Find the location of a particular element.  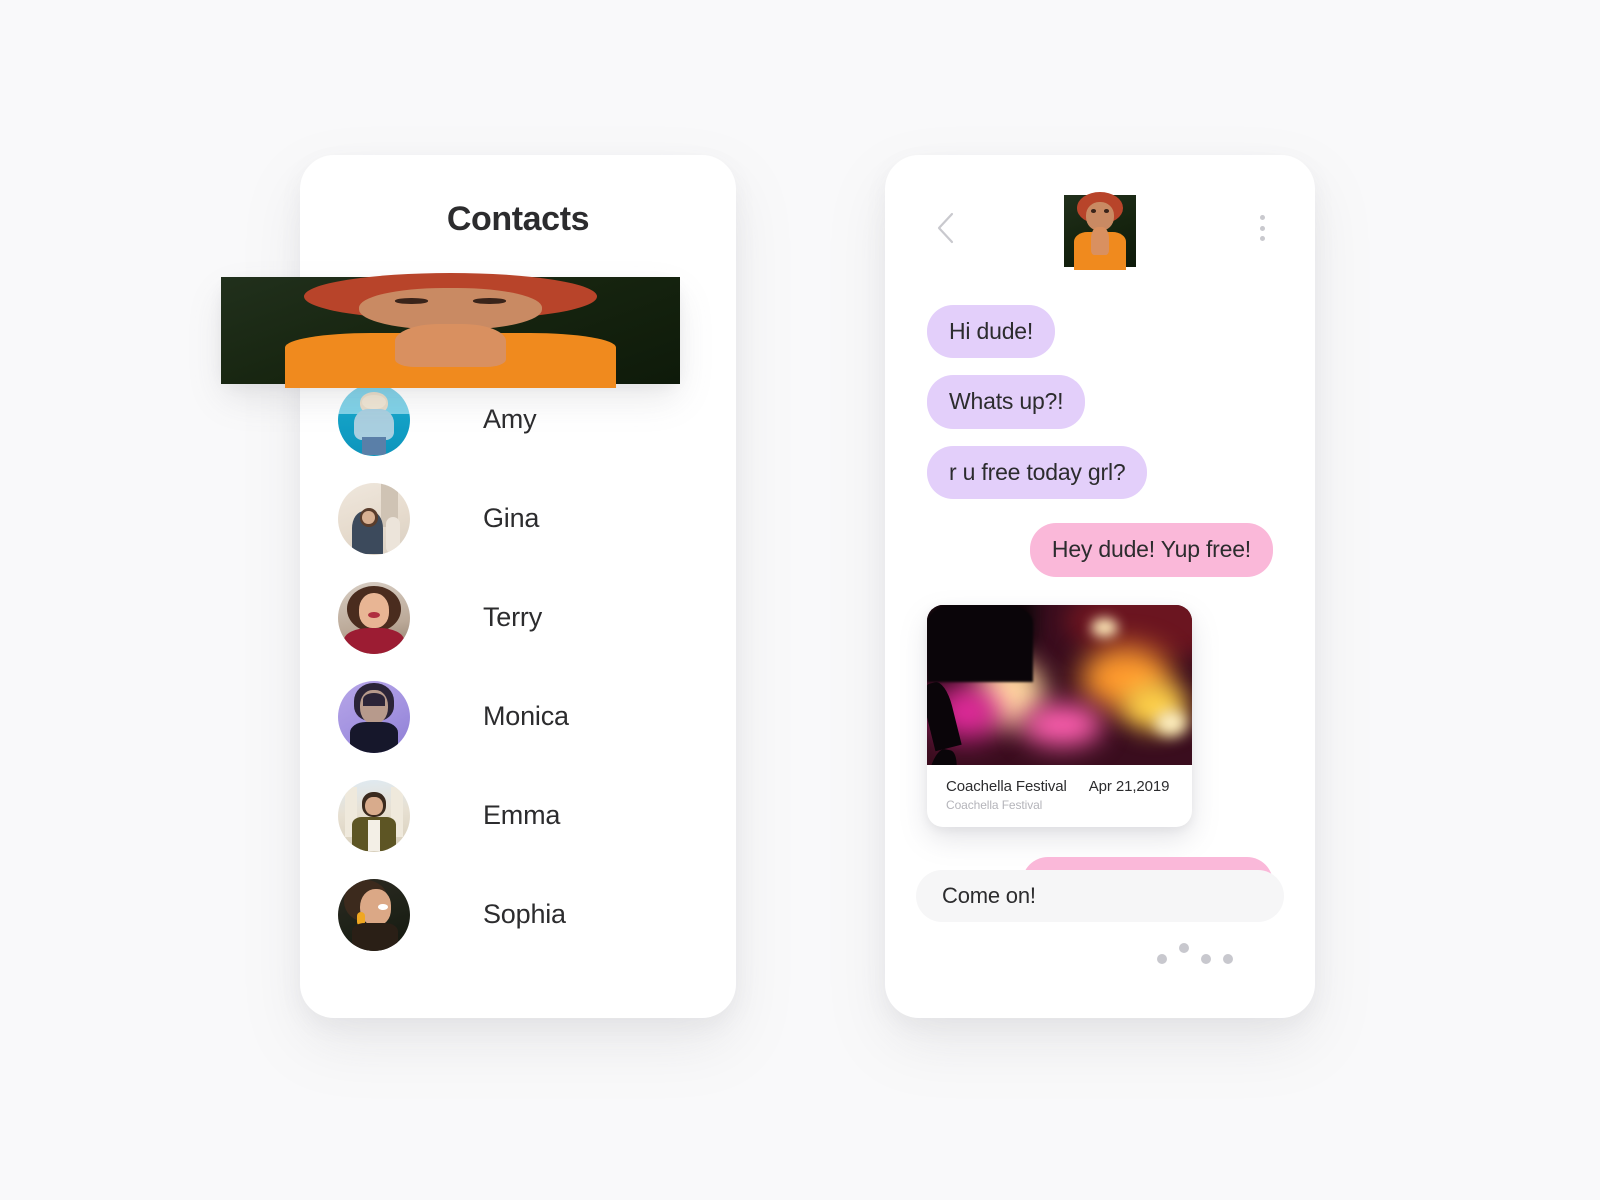

contact-row-monica: Monica is located at coordinates (518, 716).